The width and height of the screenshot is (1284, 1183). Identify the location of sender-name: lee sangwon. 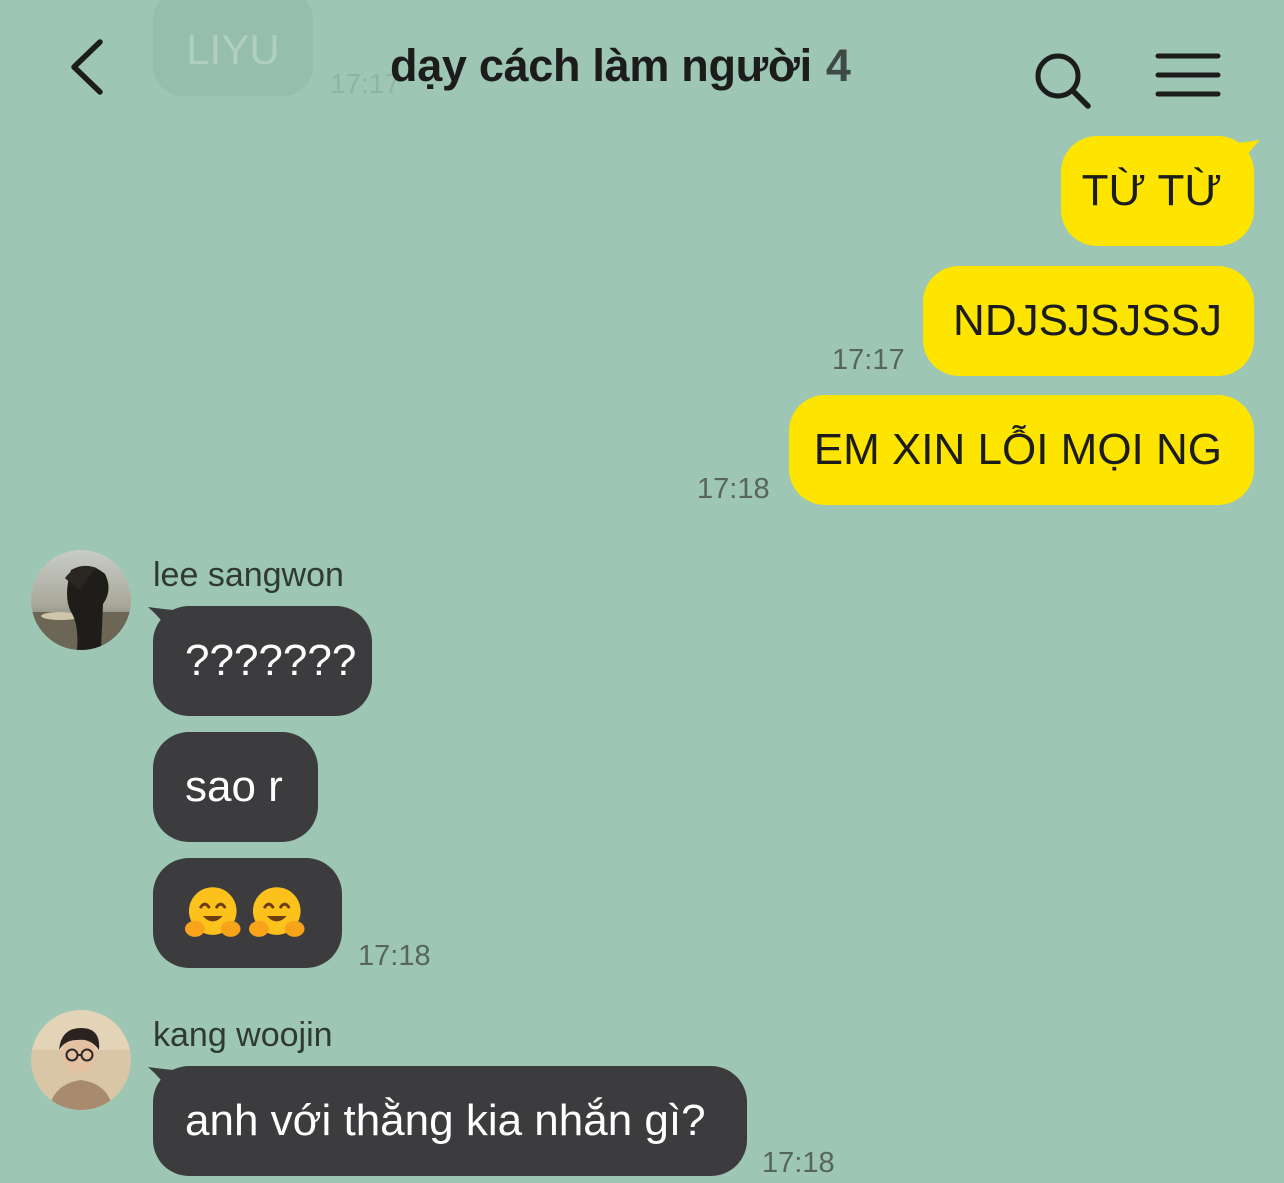
(248, 575).